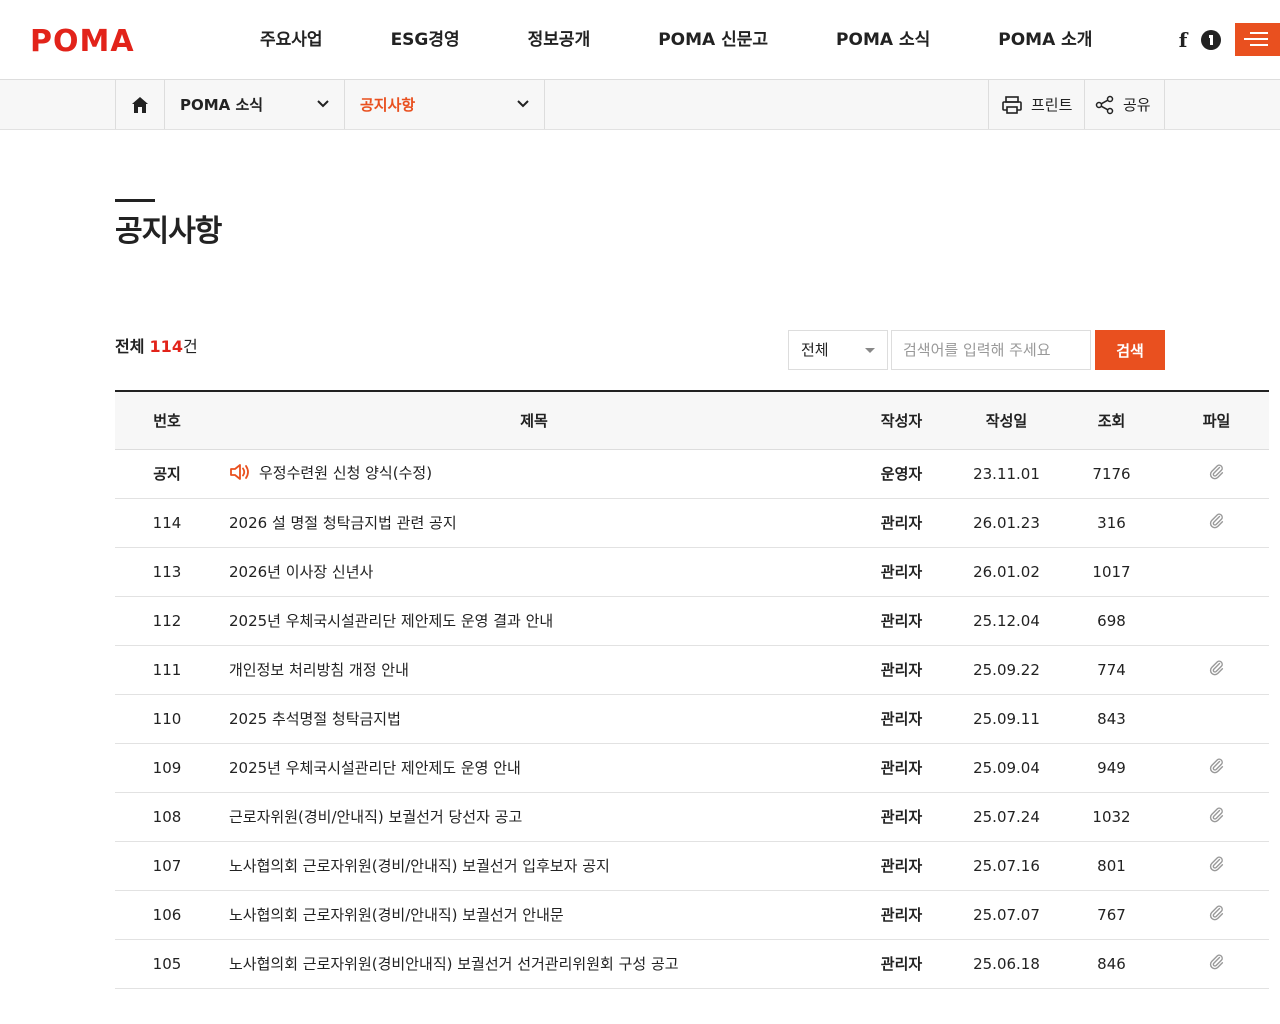  I want to click on row-title: 2025 추석명절 청탁금지법, so click(315, 719).